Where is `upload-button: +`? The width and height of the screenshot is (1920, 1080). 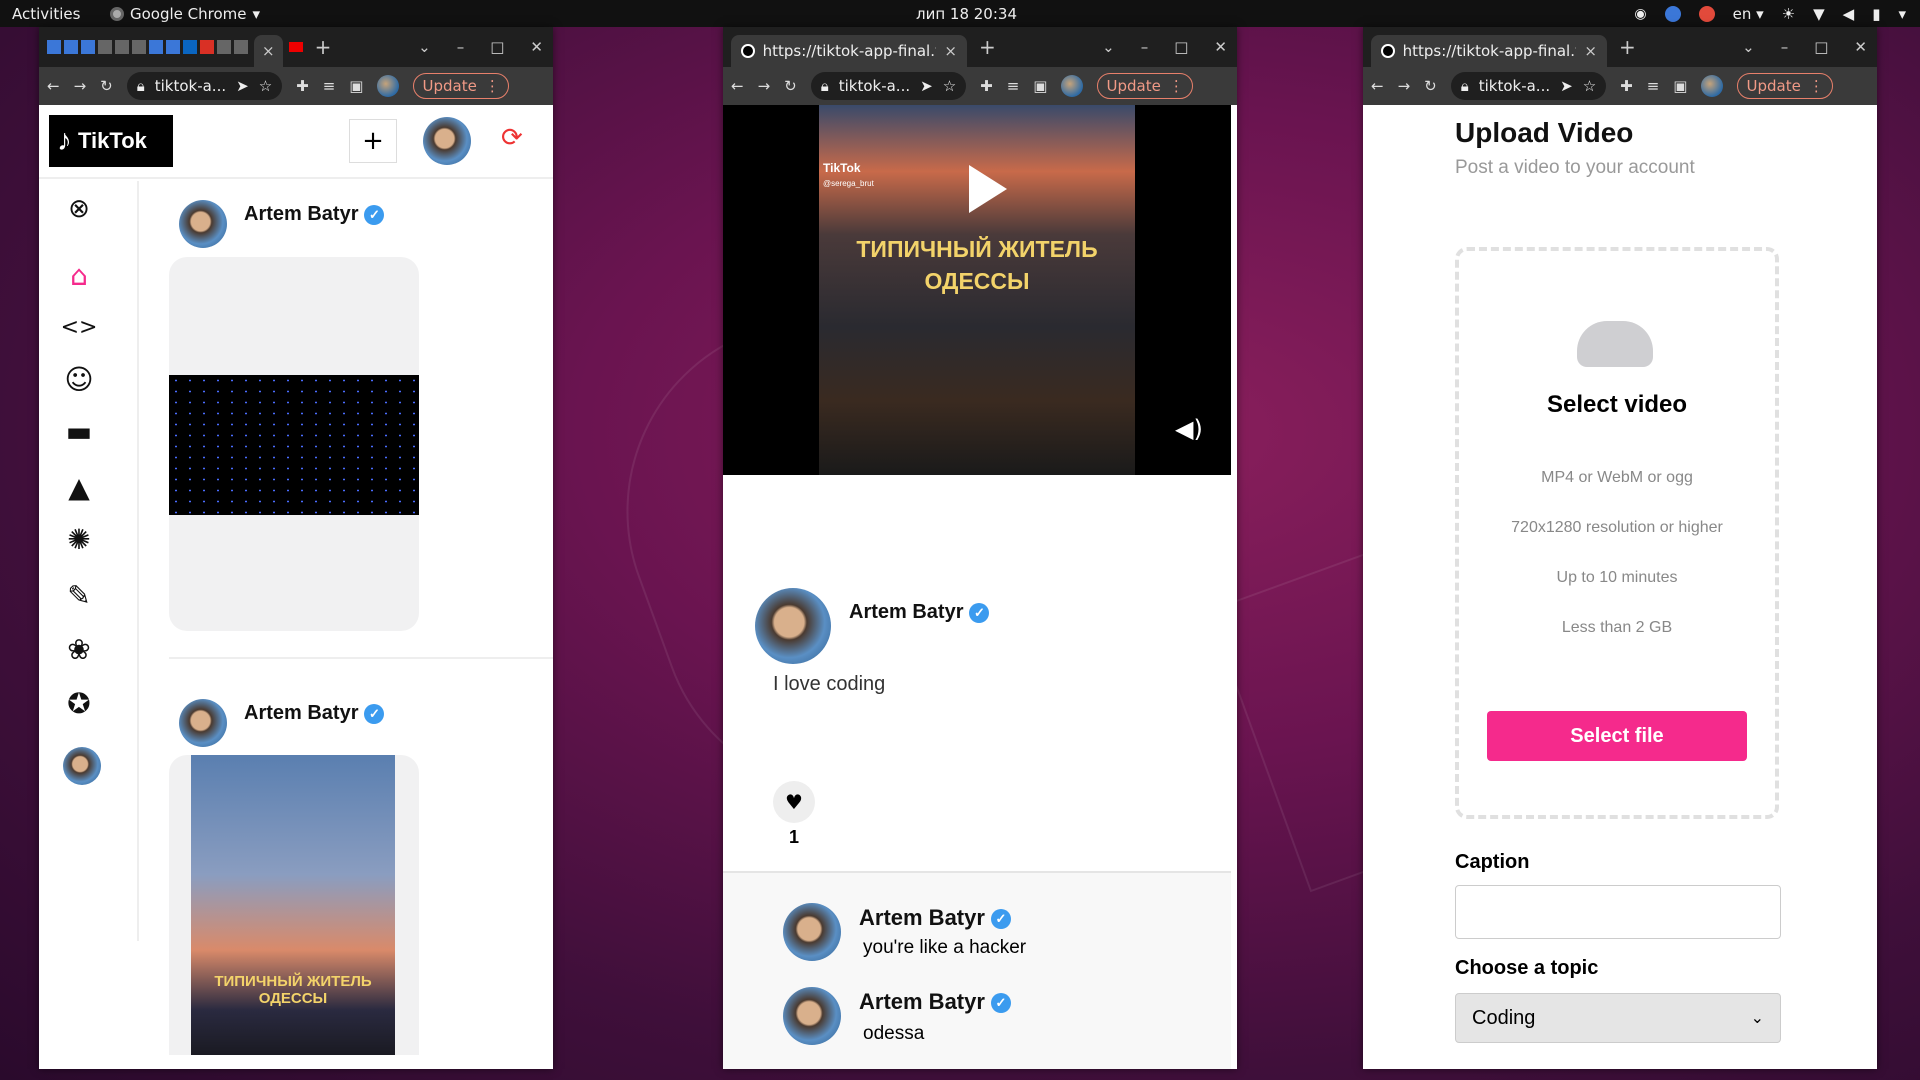 upload-button: + is located at coordinates (373, 141).